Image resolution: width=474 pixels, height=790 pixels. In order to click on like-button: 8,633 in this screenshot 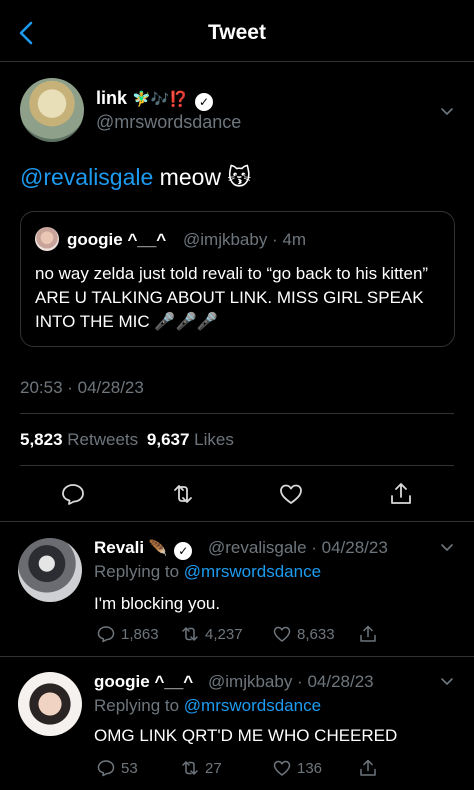, I will do `click(303, 634)`.